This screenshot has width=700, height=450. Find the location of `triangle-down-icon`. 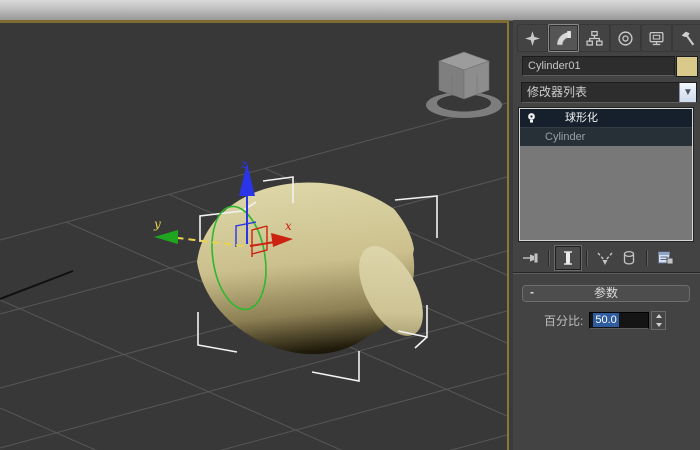

triangle-down-icon is located at coordinates (658, 324).